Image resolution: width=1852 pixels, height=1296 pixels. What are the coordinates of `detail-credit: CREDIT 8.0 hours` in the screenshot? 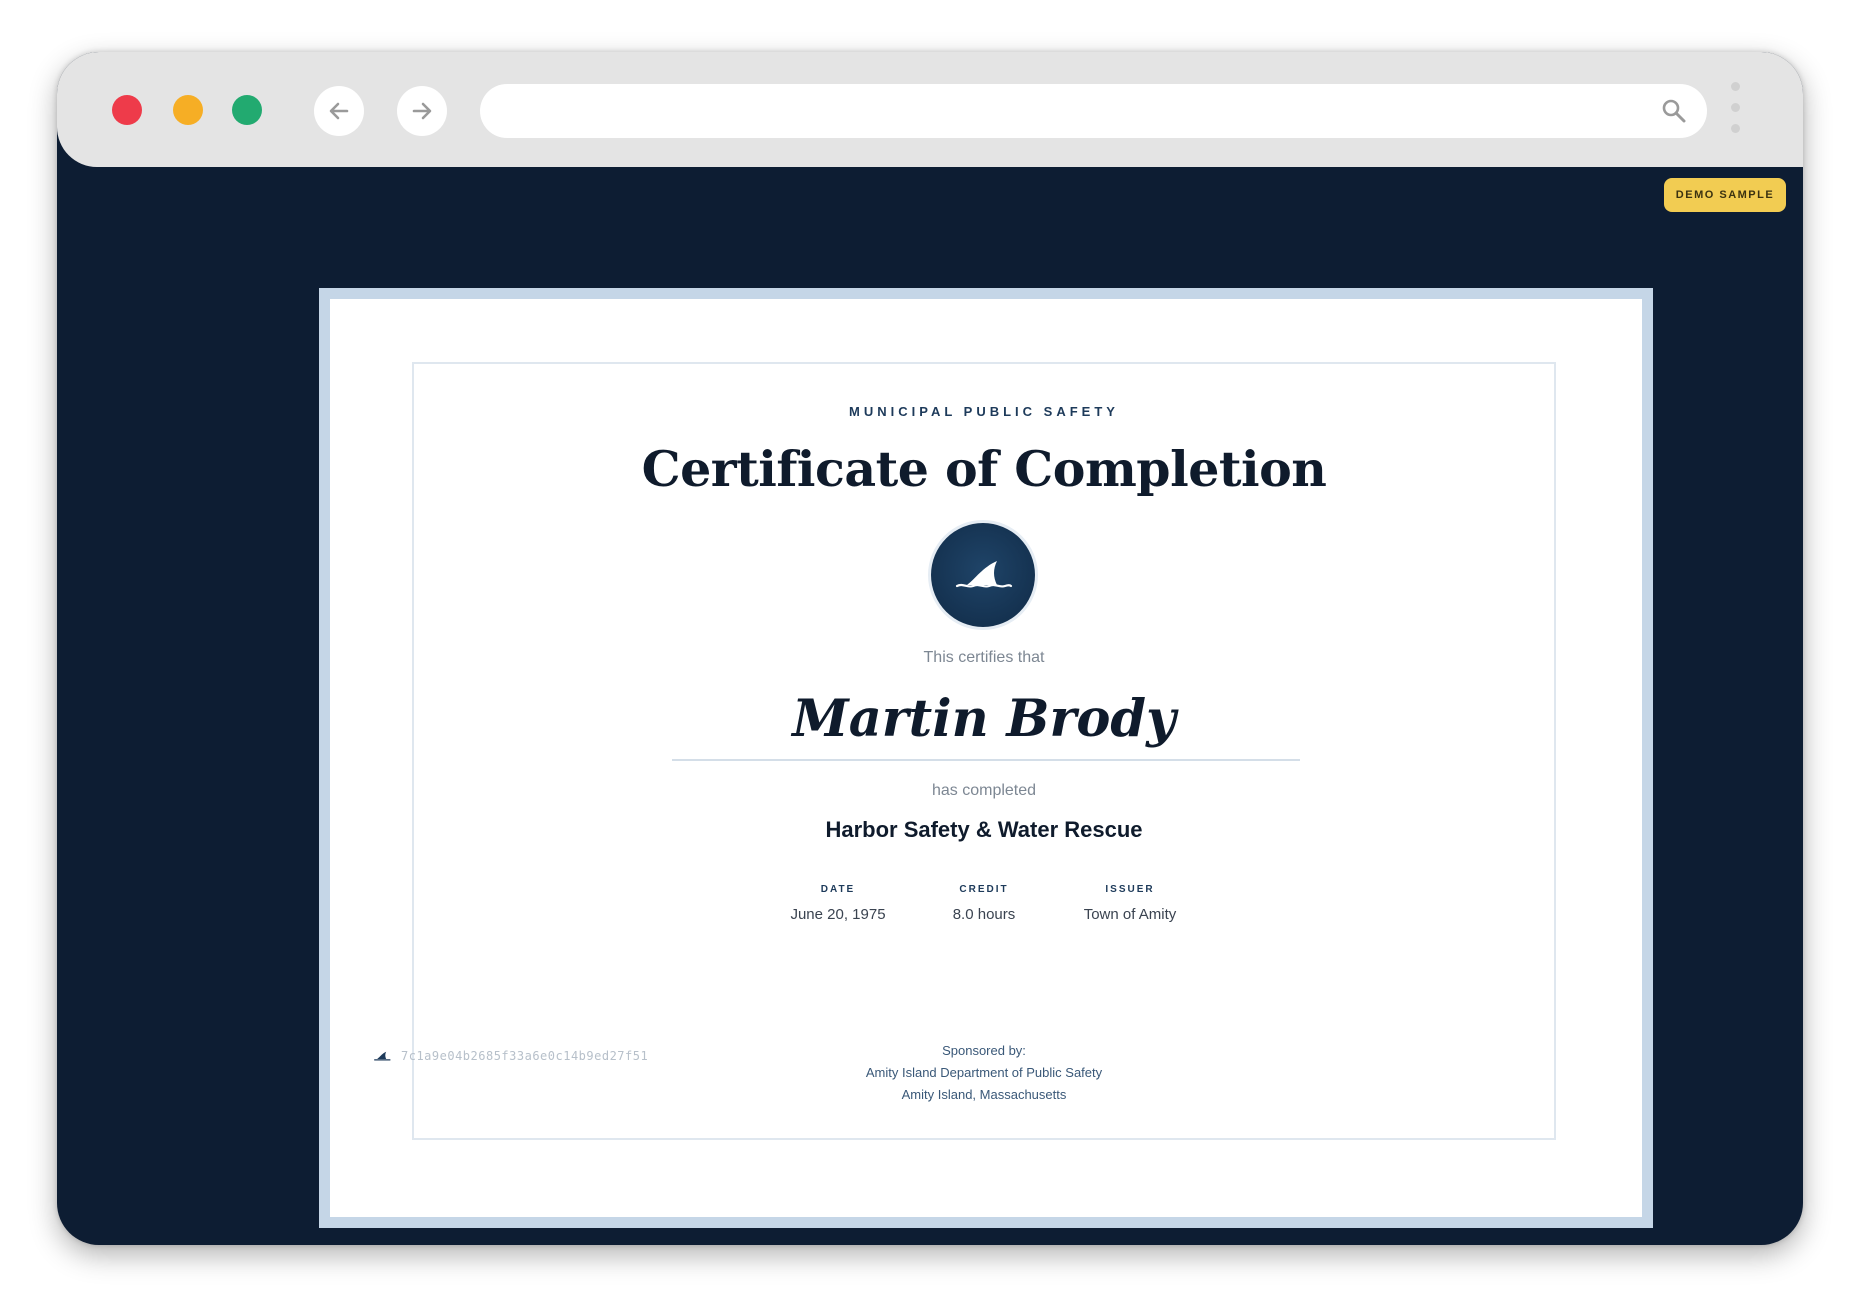 It's located at (984, 903).